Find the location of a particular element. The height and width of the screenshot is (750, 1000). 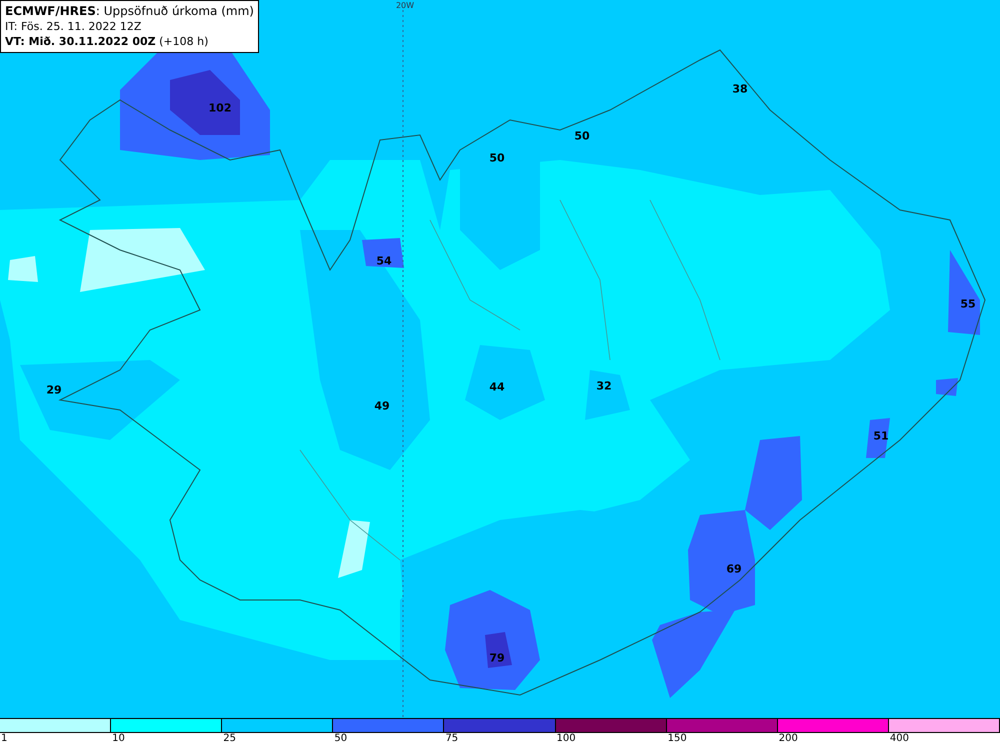

precipitation-value: 79 is located at coordinates (497, 658).